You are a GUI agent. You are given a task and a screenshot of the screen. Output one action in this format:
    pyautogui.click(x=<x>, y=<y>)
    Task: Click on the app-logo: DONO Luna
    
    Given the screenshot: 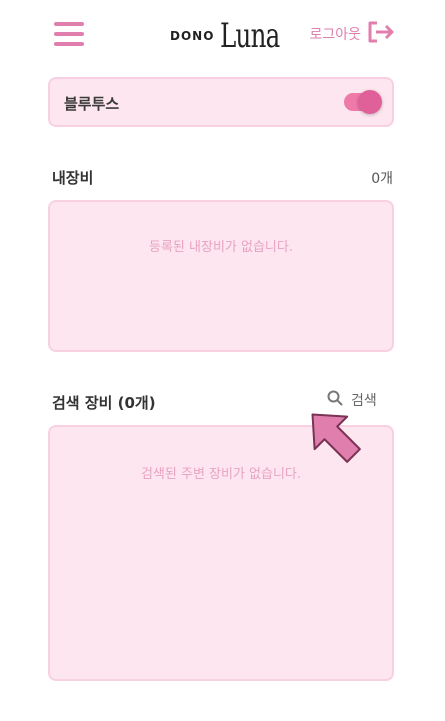 What is the action you would take?
    pyautogui.click(x=236, y=36)
    